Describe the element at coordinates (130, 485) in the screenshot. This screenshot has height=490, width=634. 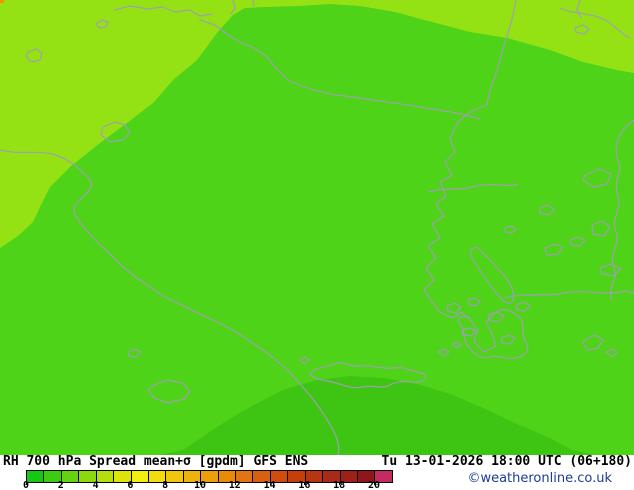
I see `tick-label: 6` at that location.